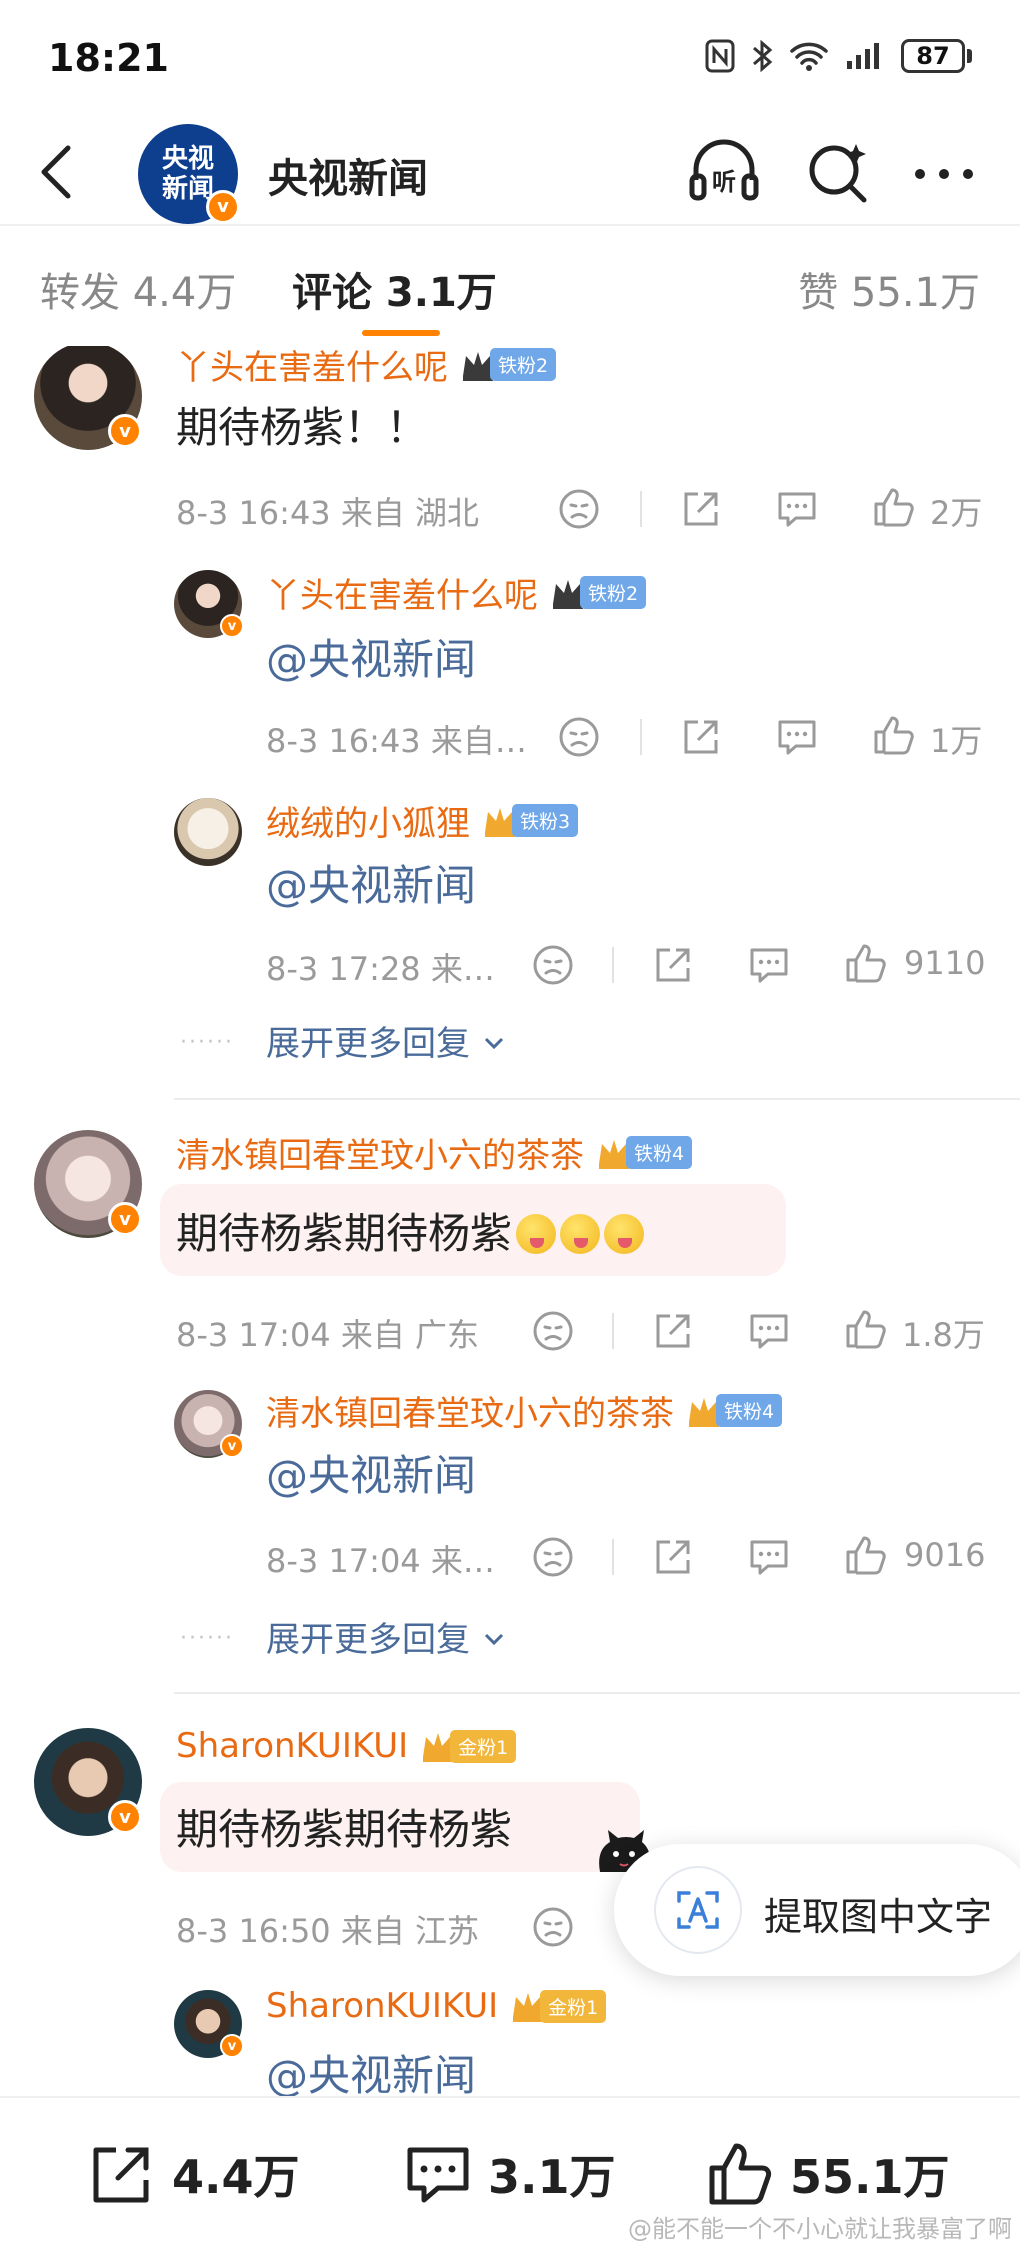 This screenshot has height=2250, width=1020. Describe the element at coordinates (312, 368) in the screenshot. I see `username-text: 丫头在害羞什么呢` at that location.